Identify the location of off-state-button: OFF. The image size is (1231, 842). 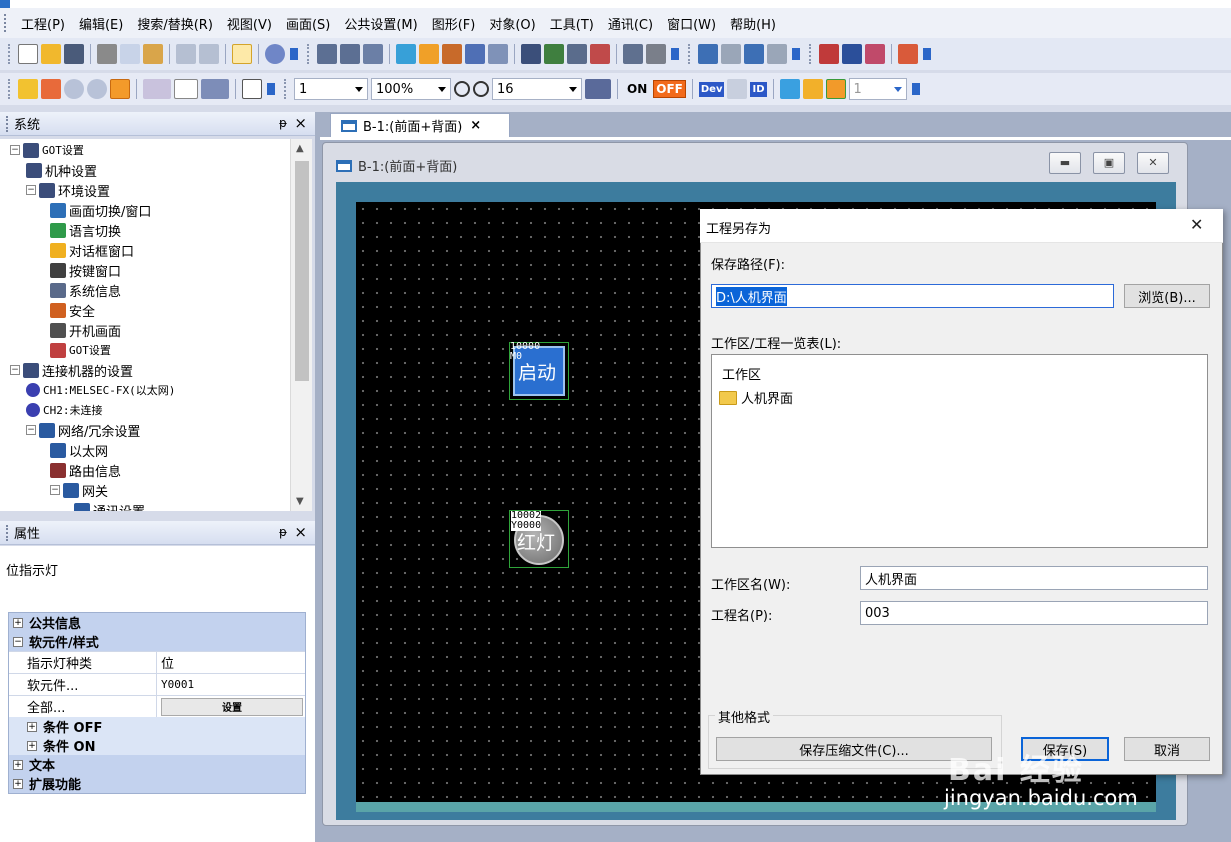
(669, 89).